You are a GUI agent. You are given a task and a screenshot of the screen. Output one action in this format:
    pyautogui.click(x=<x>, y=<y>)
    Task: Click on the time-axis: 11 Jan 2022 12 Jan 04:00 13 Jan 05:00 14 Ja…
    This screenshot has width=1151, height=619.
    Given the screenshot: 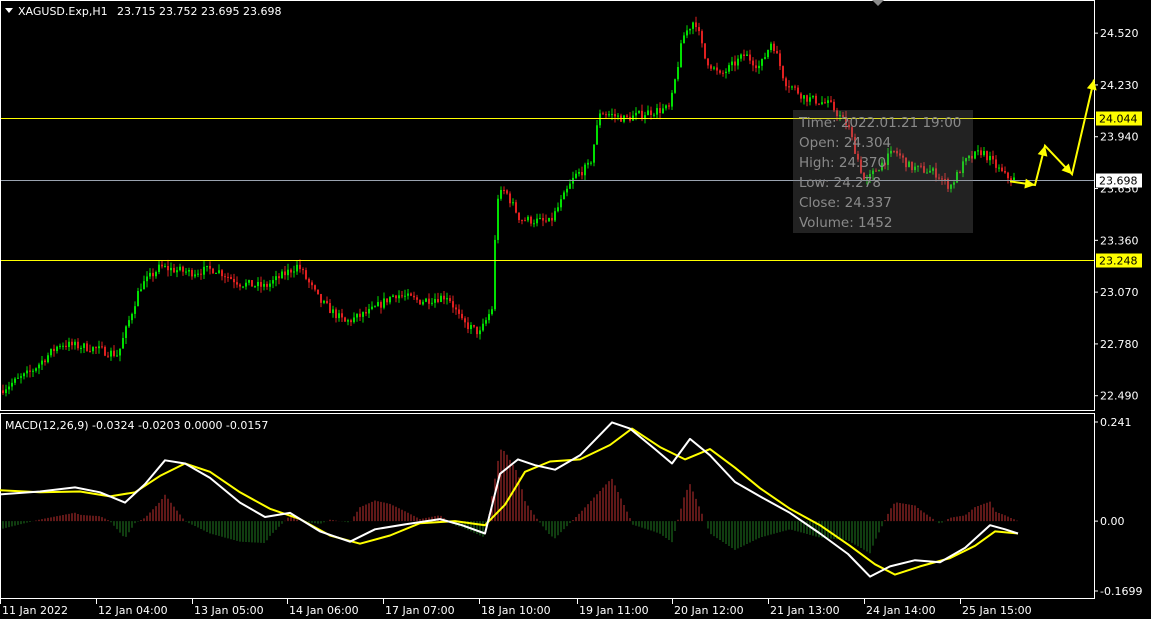 What is the action you would take?
    pyautogui.click(x=516, y=608)
    